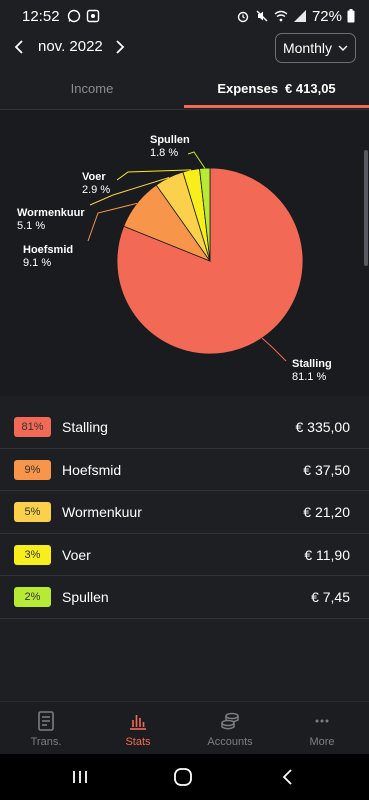 The height and width of the screenshot is (800, 369). What do you see at coordinates (230, 742) in the screenshot?
I see `nav-accounts-label: Accounts` at bounding box center [230, 742].